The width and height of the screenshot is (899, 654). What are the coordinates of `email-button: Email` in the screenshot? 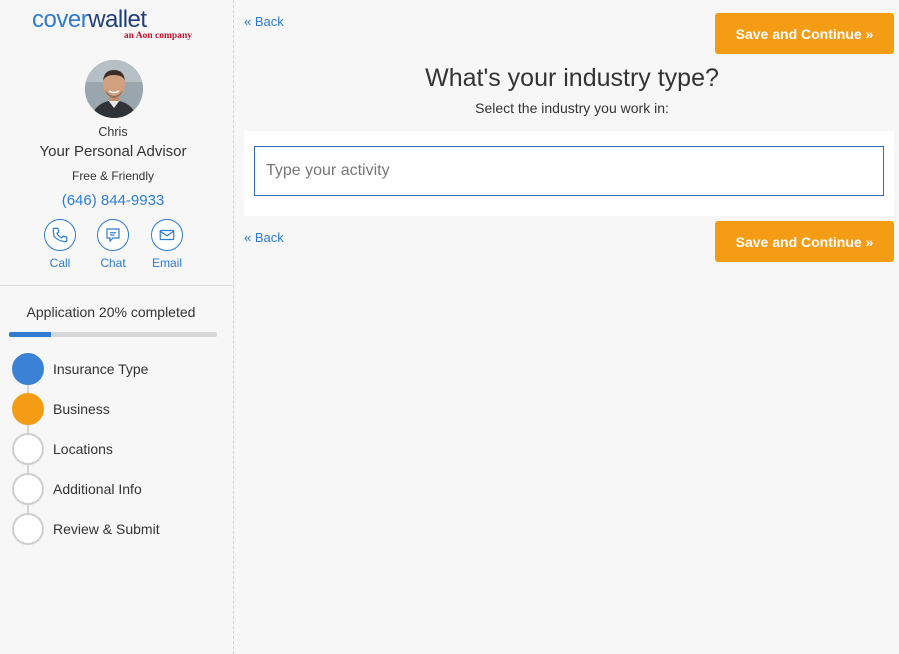 It's located at (167, 244).